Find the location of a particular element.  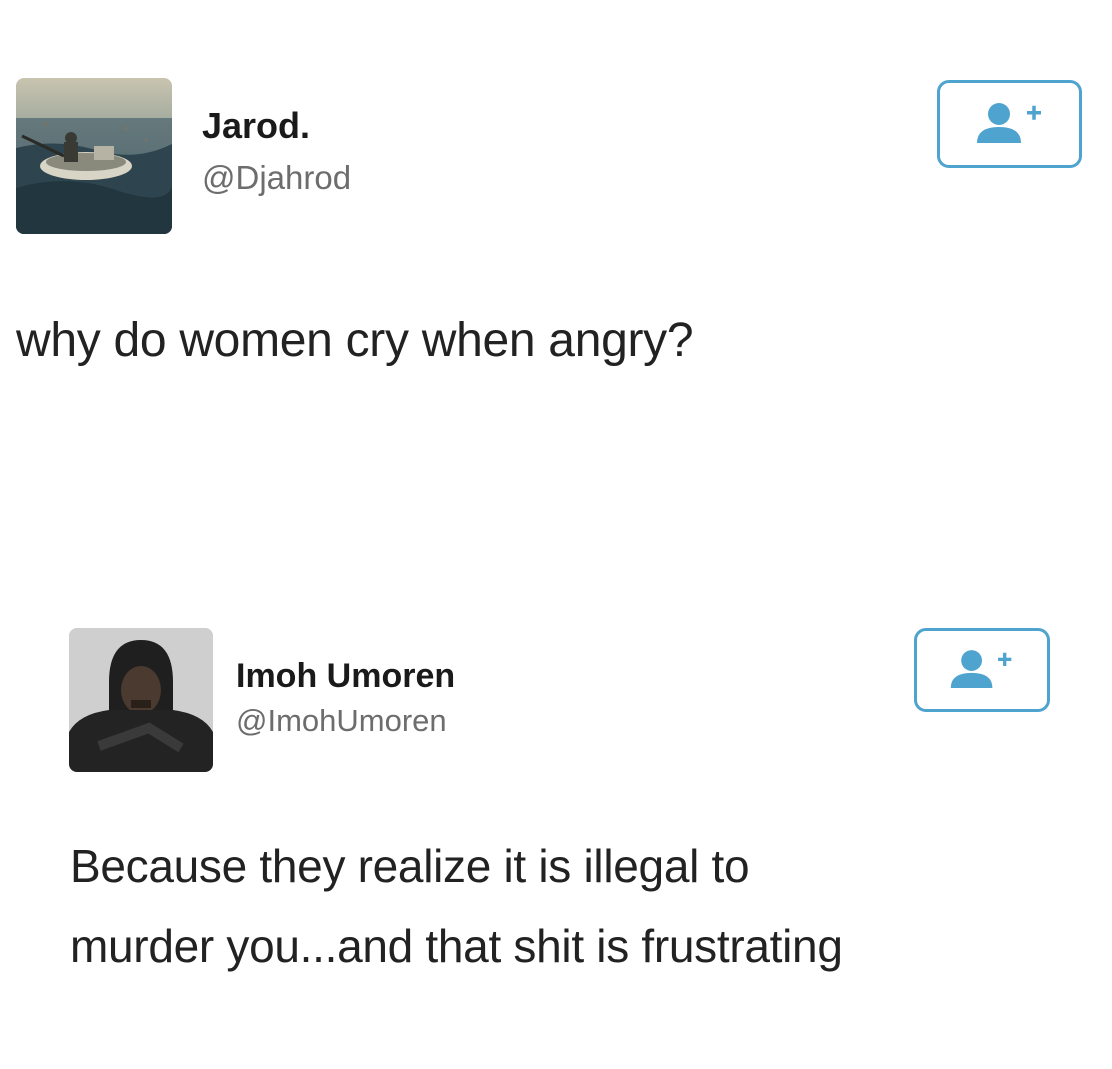

boat-photo-icon is located at coordinates (94, 156).